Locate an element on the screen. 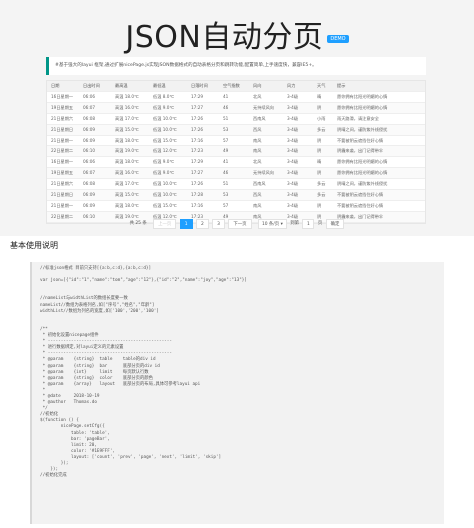 The width and height of the screenshot is (474, 528). prev-page-button: 上一页 is located at coordinates (165, 224).